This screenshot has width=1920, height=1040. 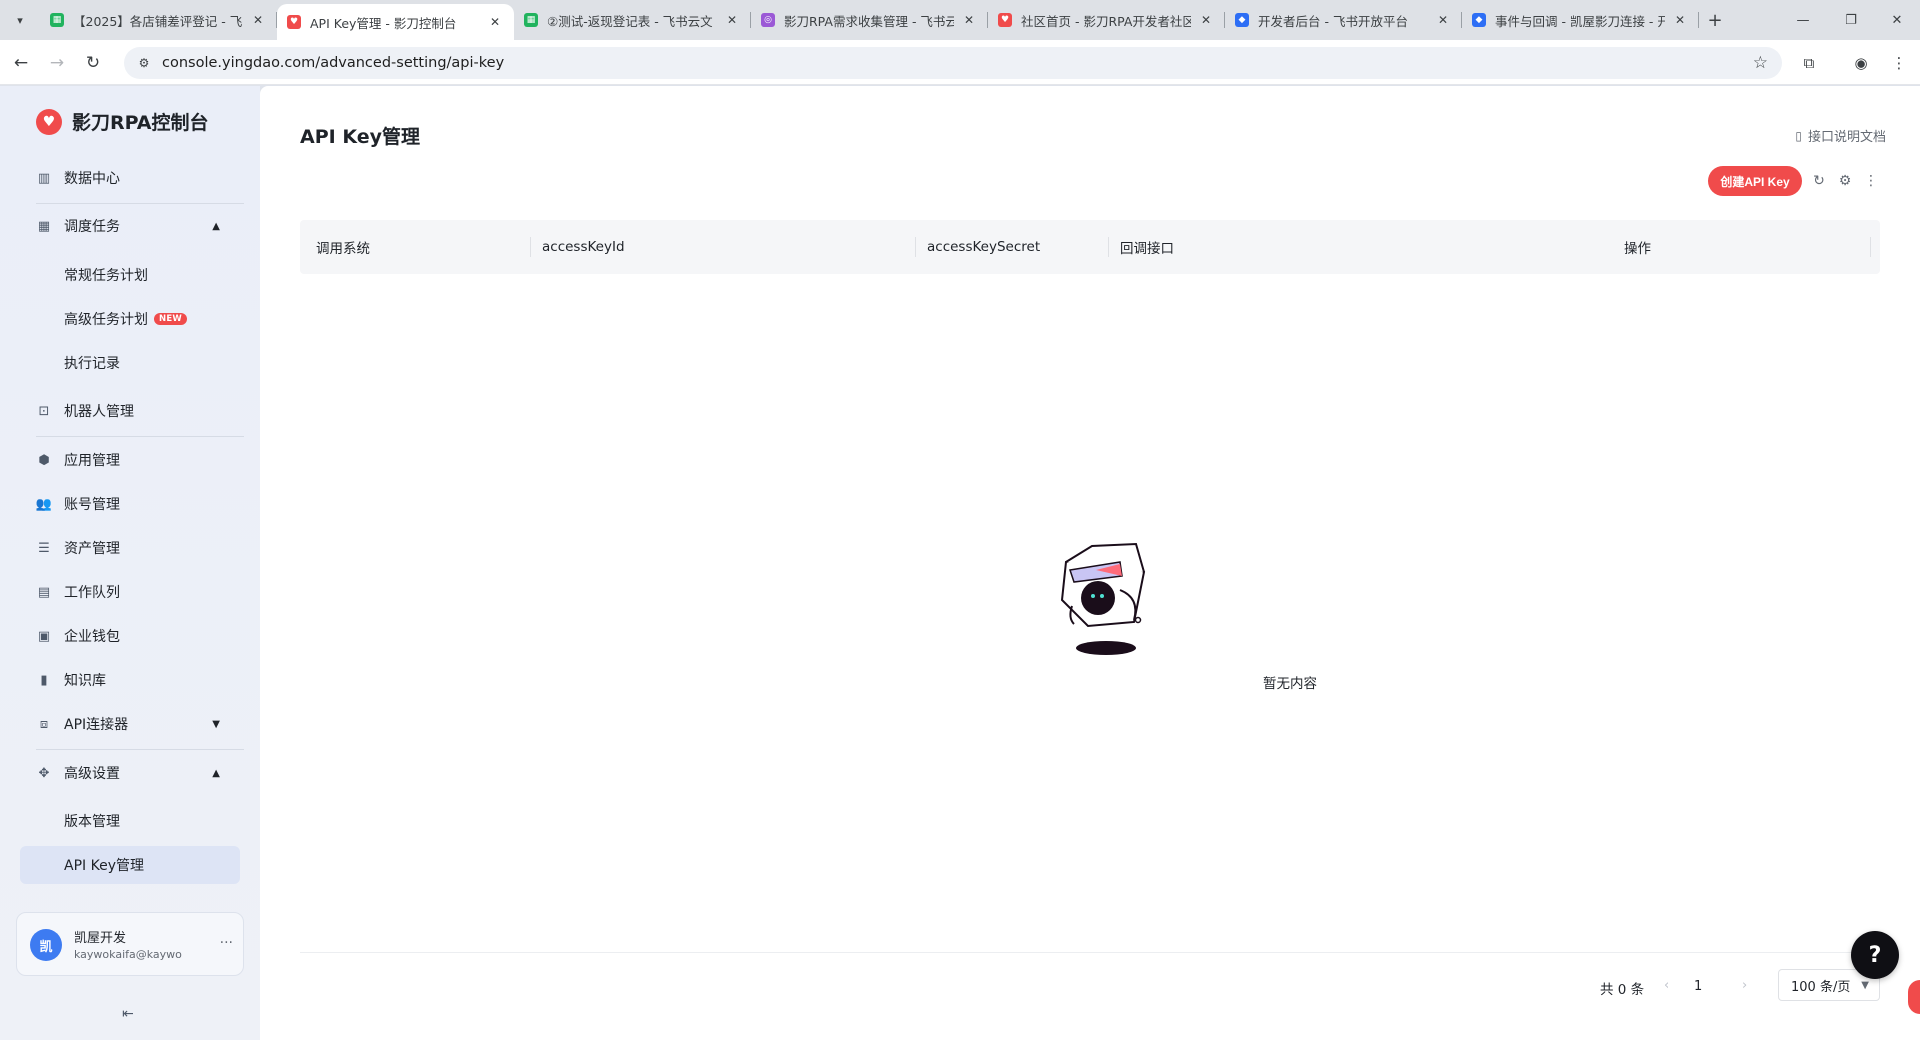 I want to click on forward-icon: →, so click(x=57, y=63).